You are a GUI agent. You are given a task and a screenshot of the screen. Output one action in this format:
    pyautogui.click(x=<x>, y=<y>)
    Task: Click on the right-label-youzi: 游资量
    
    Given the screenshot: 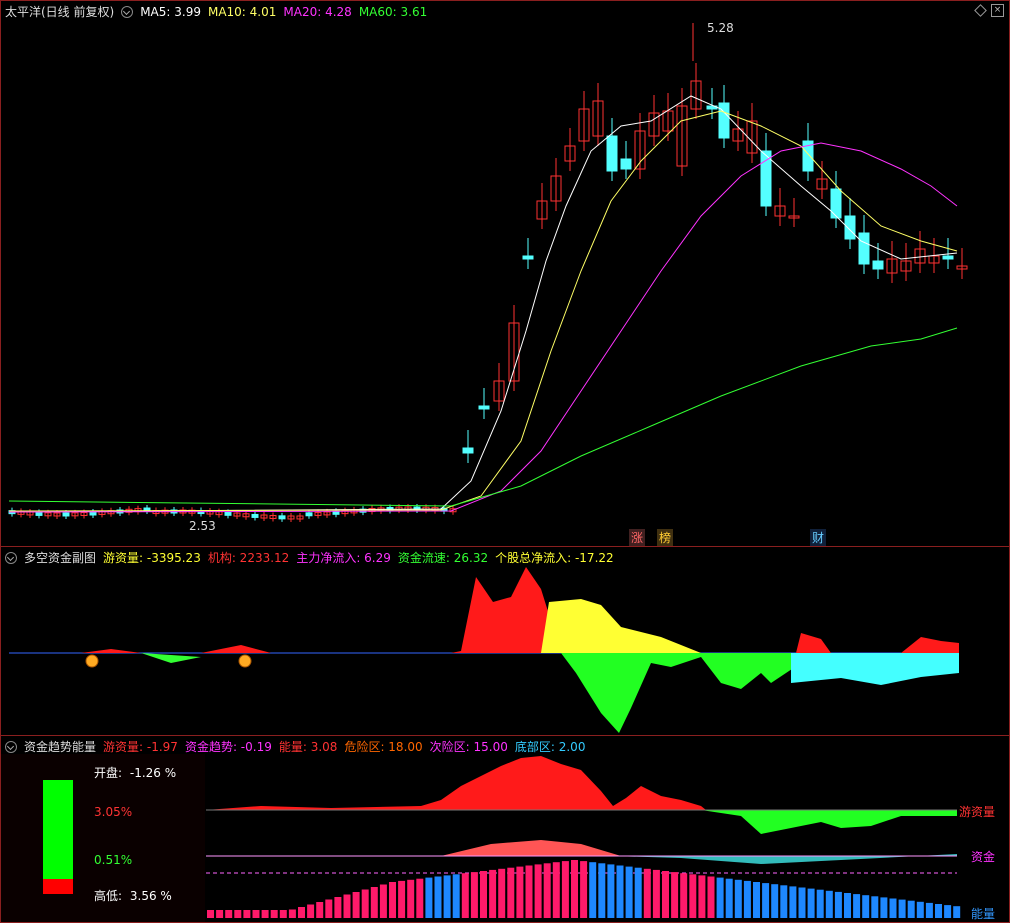 What is the action you would take?
    pyautogui.click(x=976, y=812)
    